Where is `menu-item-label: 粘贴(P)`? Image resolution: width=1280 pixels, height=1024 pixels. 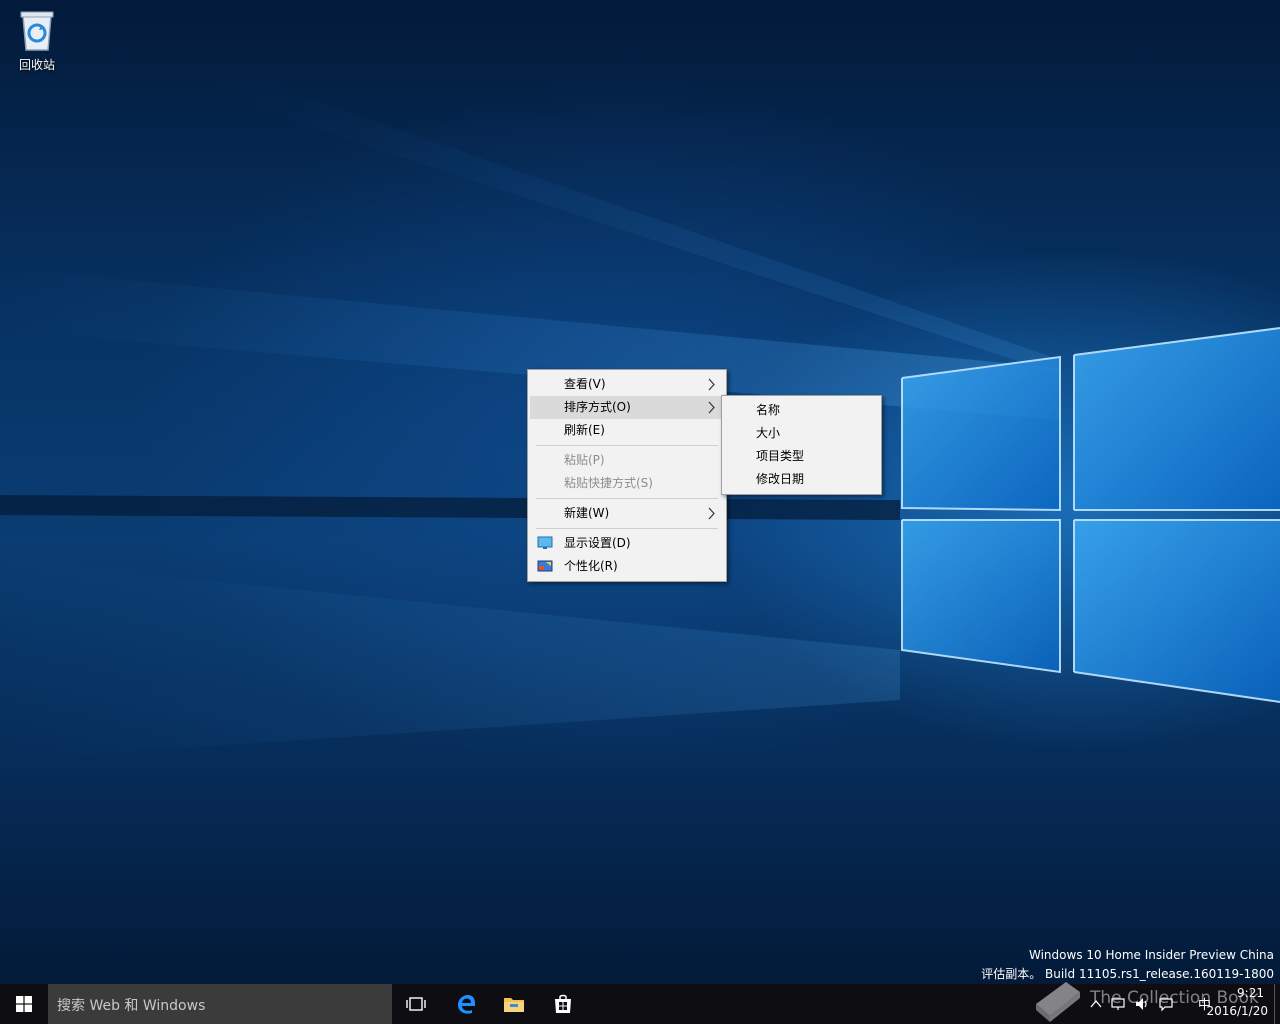 menu-item-label: 粘贴(P) is located at coordinates (584, 460).